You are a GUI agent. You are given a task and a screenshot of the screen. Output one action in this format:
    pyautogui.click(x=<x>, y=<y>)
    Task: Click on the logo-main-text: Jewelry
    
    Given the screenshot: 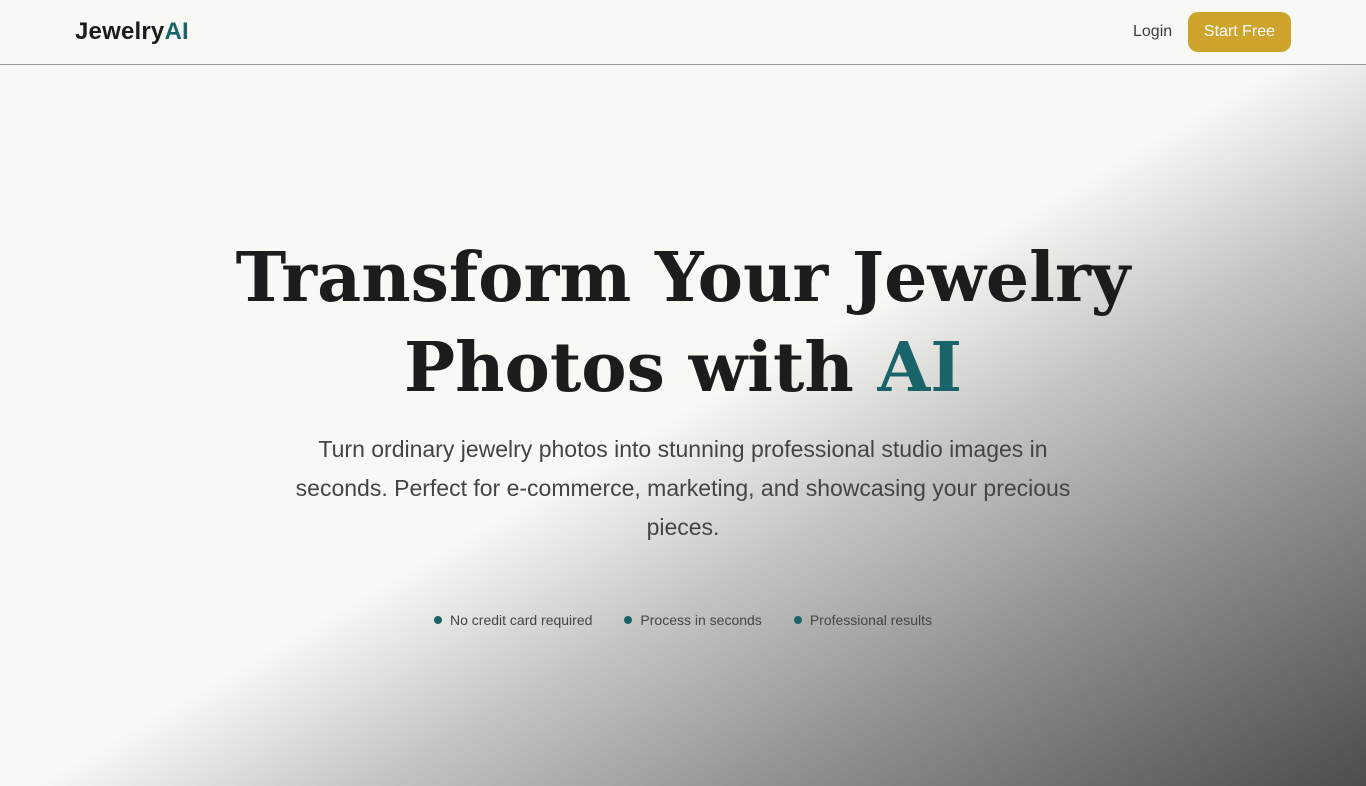 What is the action you would take?
    pyautogui.click(x=120, y=31)
    